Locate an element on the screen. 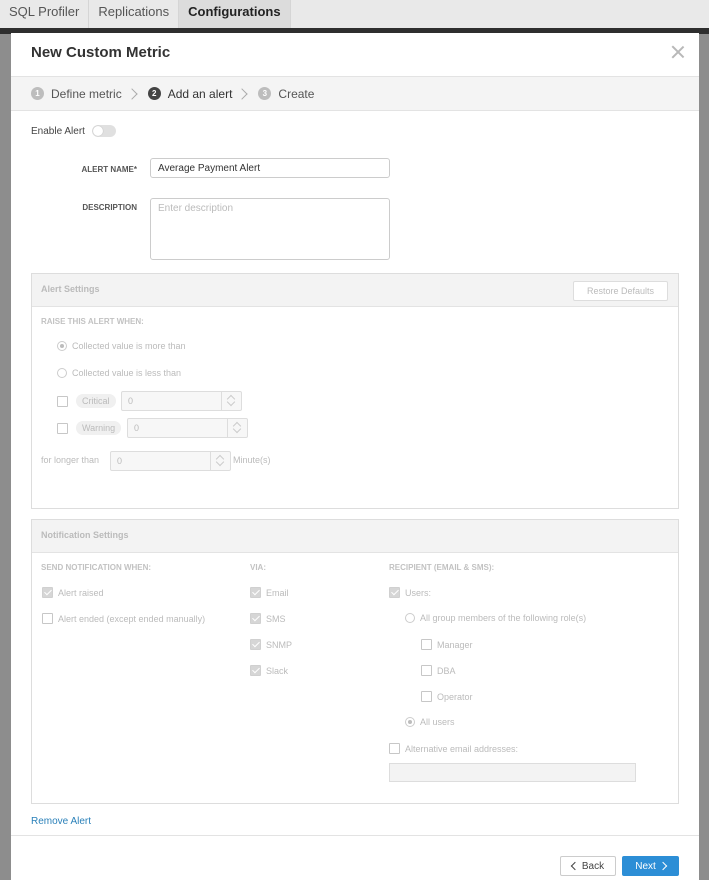  step-label: Create is located at coordinates (296, 93).